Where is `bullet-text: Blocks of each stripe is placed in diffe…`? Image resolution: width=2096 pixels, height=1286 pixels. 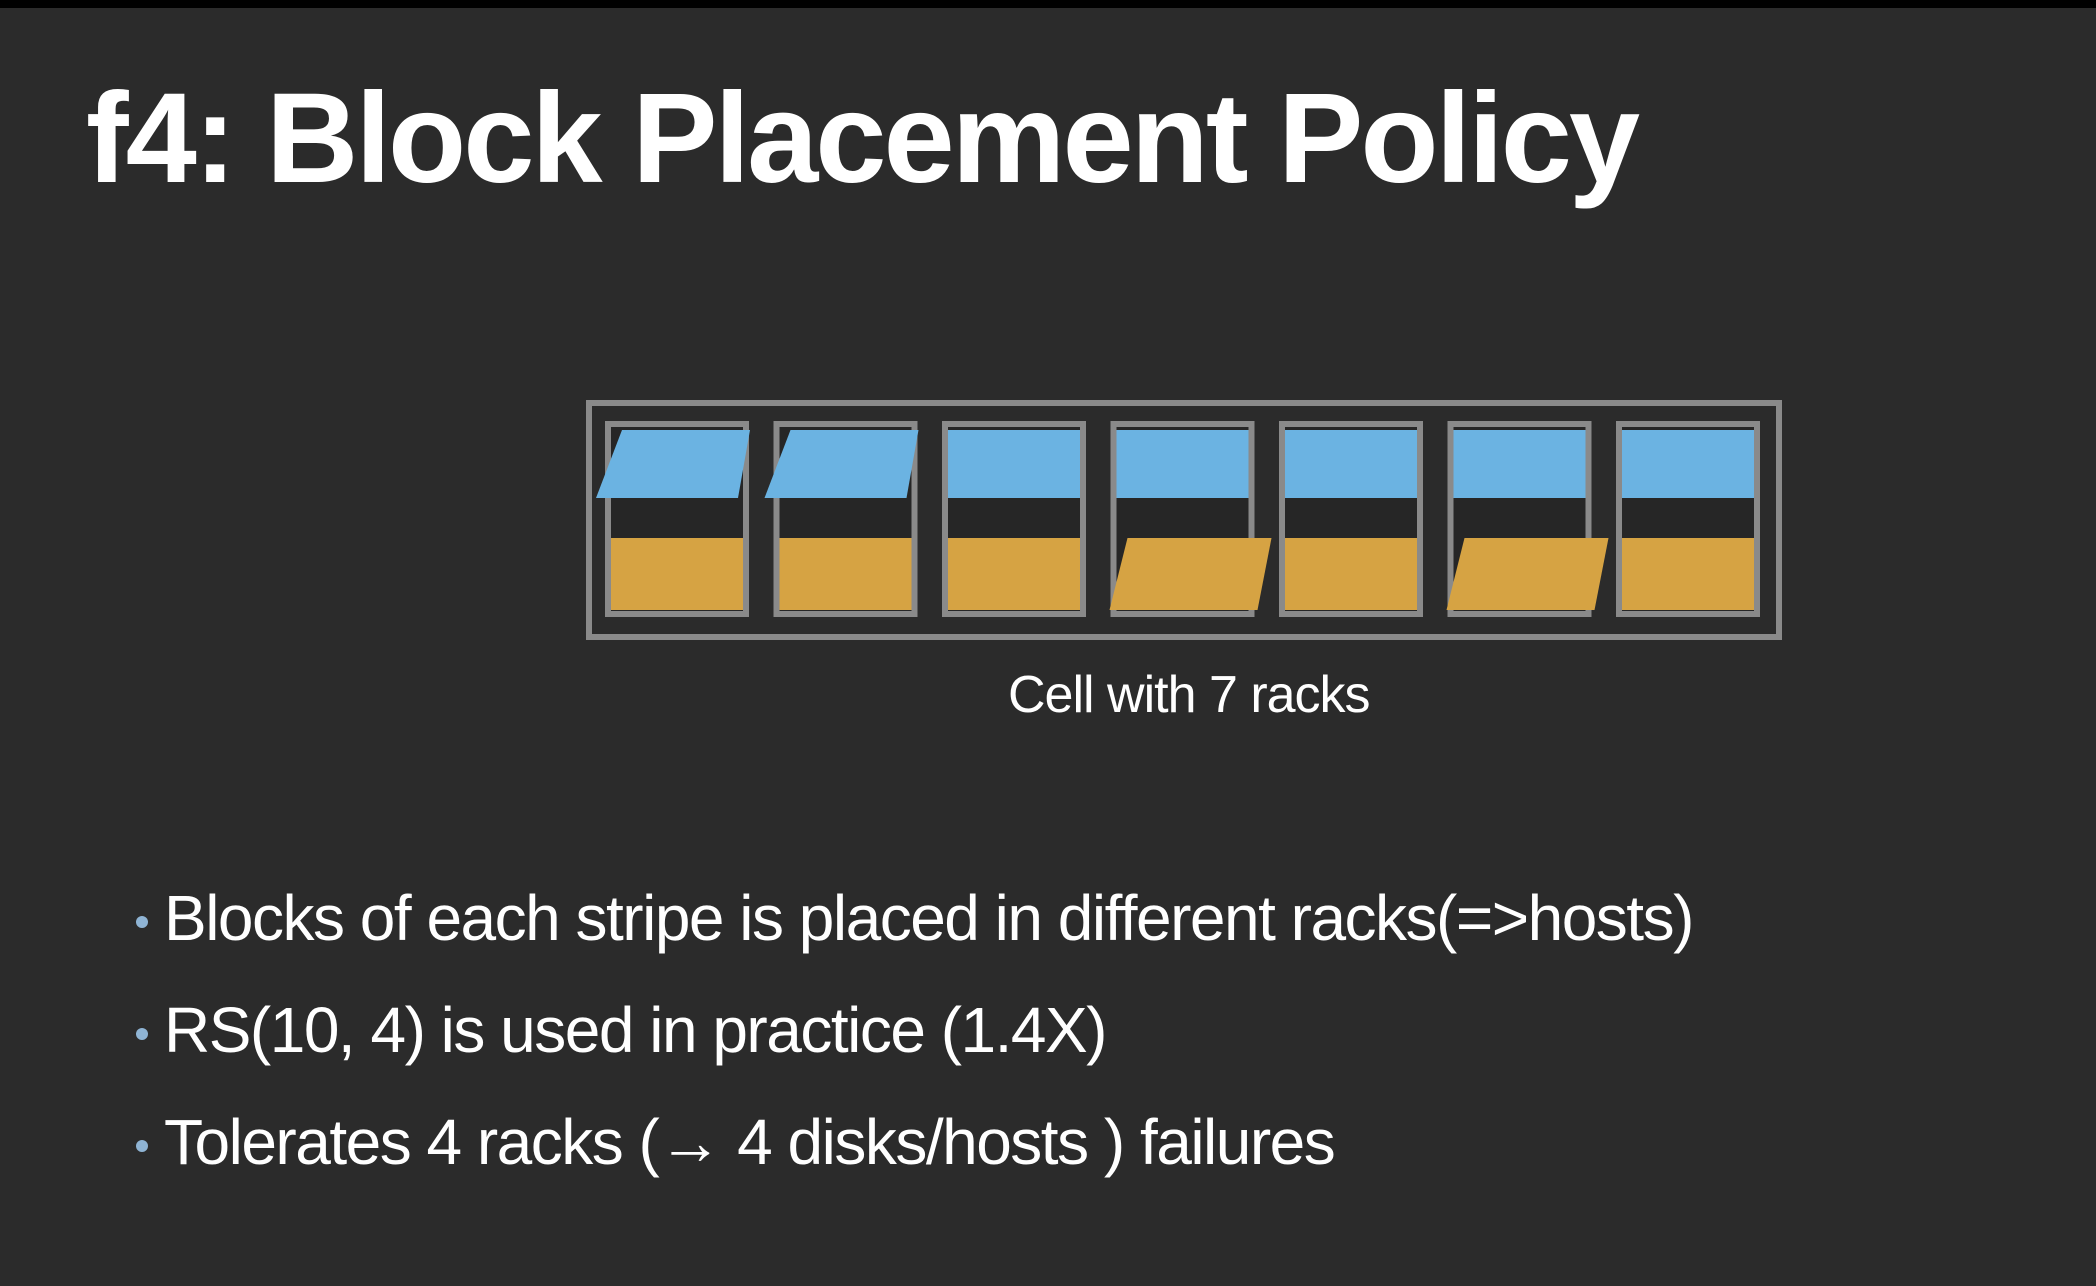 bullet-text: Blocks of each stripe is placed in diffe… is located at coordinates (929, 918).